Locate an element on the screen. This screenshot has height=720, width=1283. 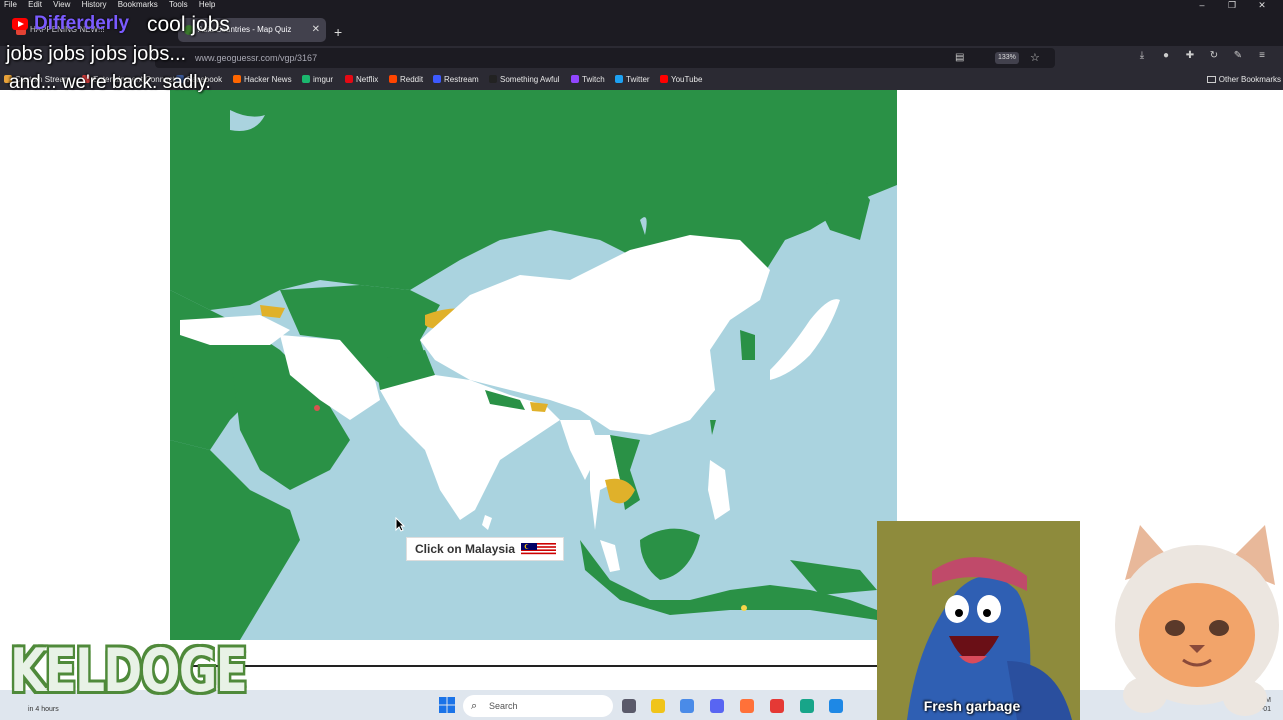
menu-tools: Tools is located at coordinates (179, 5).